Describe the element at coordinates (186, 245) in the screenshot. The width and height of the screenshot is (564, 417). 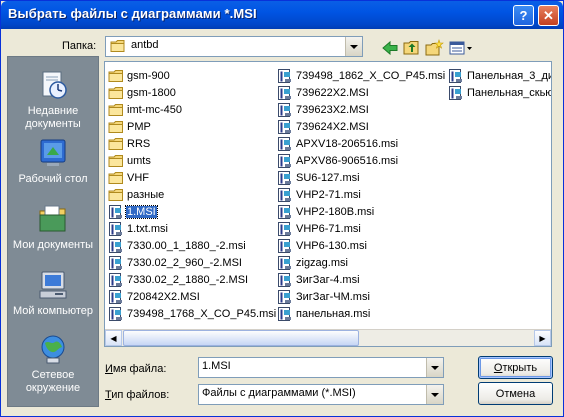
I see `file-name: 7330.00_1_1880_-2.msi` at that location.